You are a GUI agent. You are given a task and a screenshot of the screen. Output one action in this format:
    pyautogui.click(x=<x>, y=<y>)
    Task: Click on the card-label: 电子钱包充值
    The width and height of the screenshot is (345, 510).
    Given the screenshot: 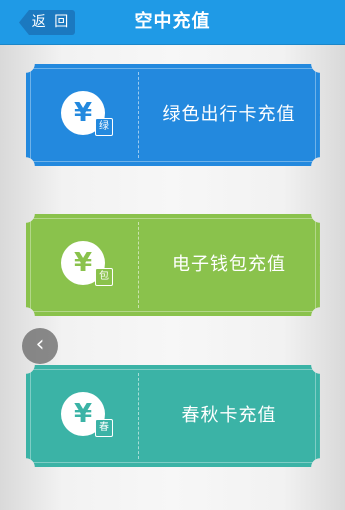 What is the action you would take?
    pyautogui.click(x=229, y=264)
    